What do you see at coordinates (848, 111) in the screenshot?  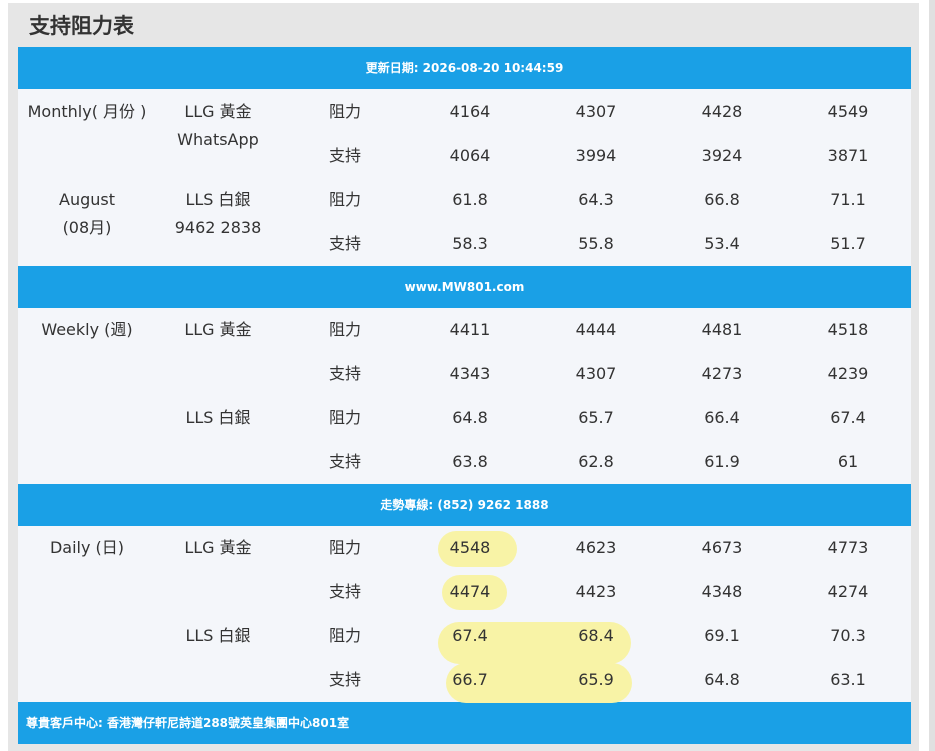 I see `value-cell: 4549` at bounding box center [848, 111].